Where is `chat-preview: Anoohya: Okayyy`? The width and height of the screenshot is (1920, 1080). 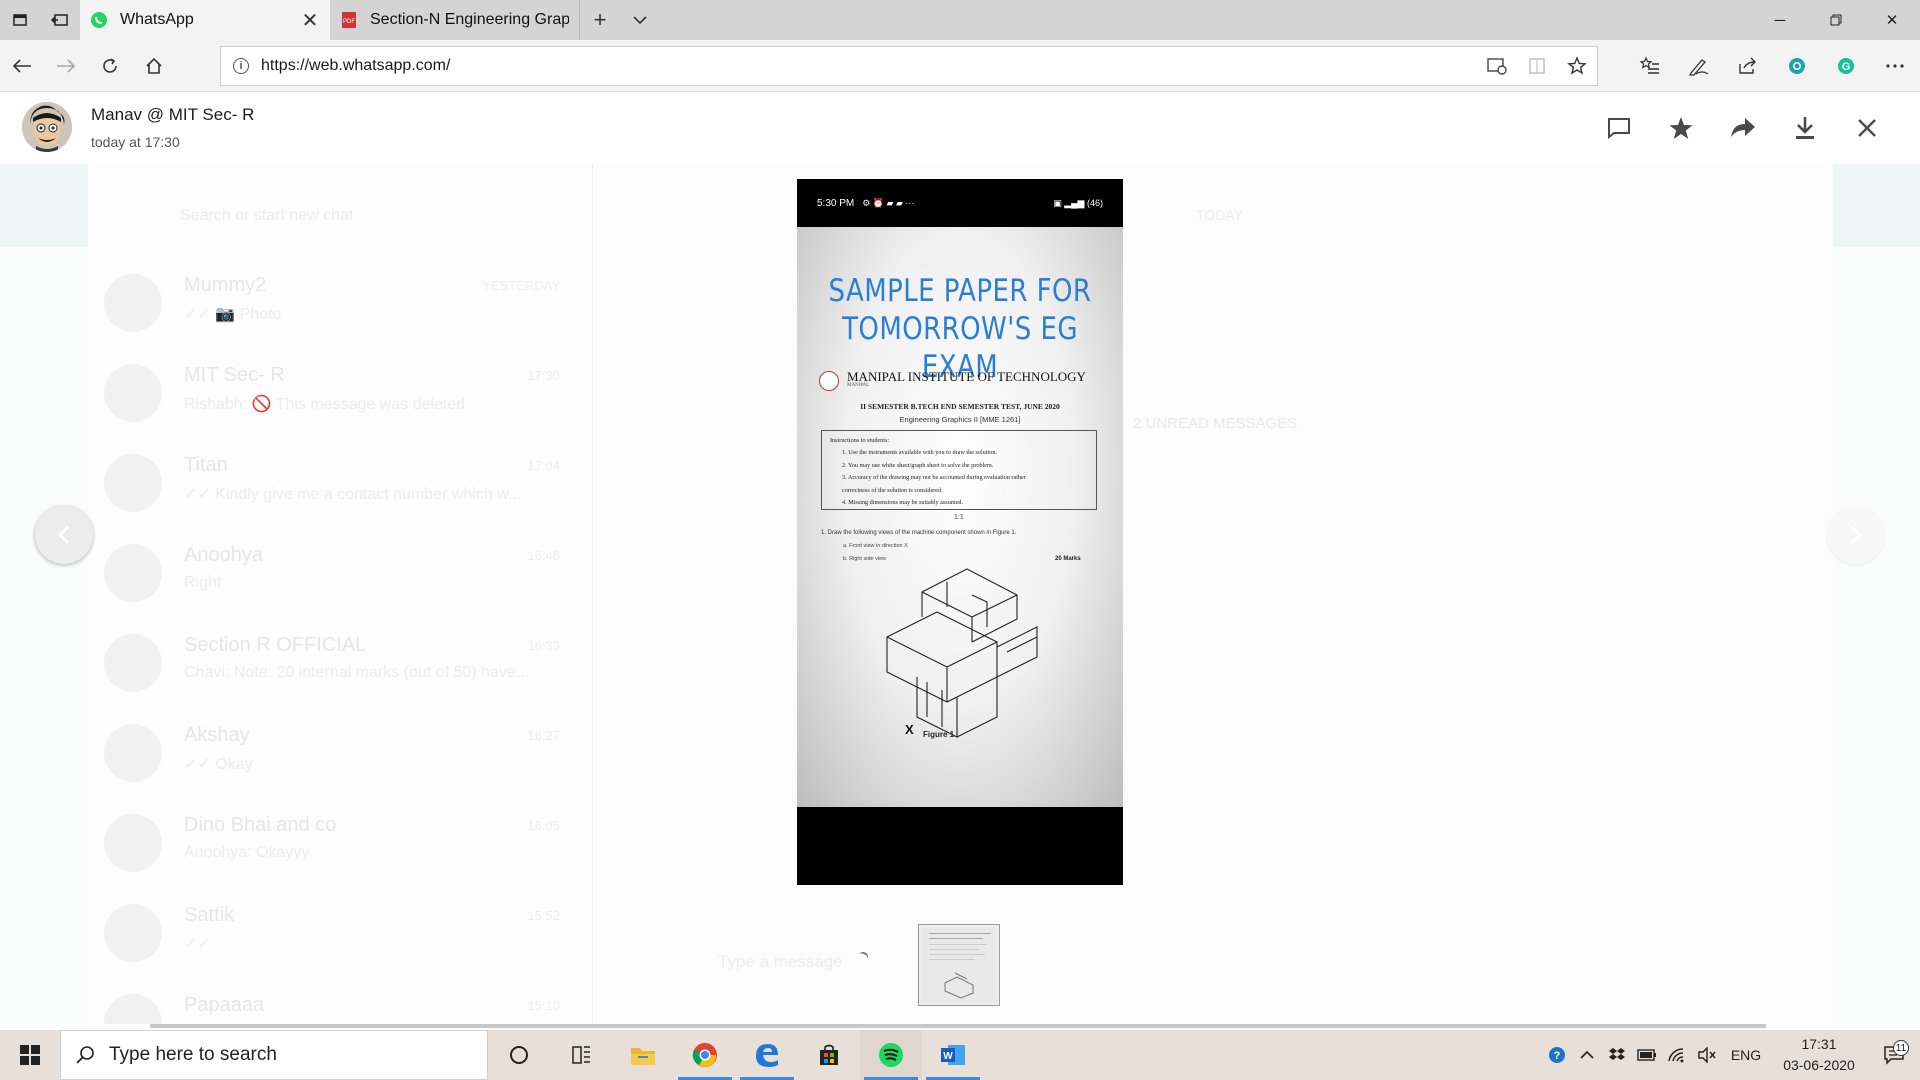
chat-preview: Anoohya: Okayyy is located at coordinates (247, 852).